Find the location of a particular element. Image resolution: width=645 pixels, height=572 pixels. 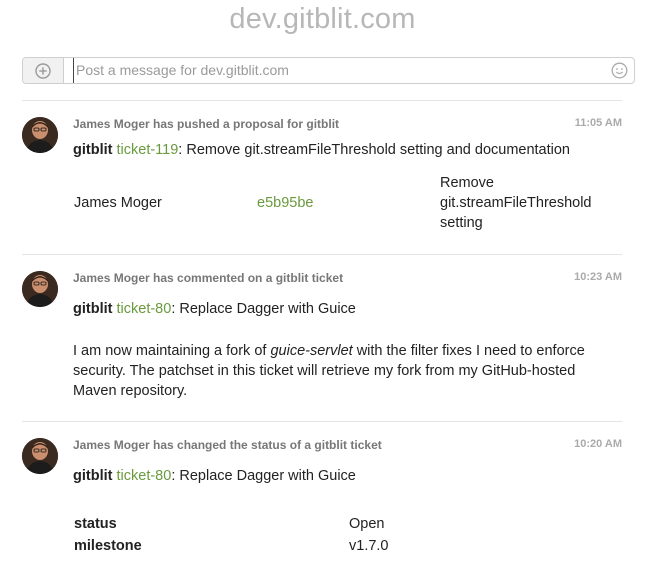

add-attachment-button is located at coordinates (43, 70).